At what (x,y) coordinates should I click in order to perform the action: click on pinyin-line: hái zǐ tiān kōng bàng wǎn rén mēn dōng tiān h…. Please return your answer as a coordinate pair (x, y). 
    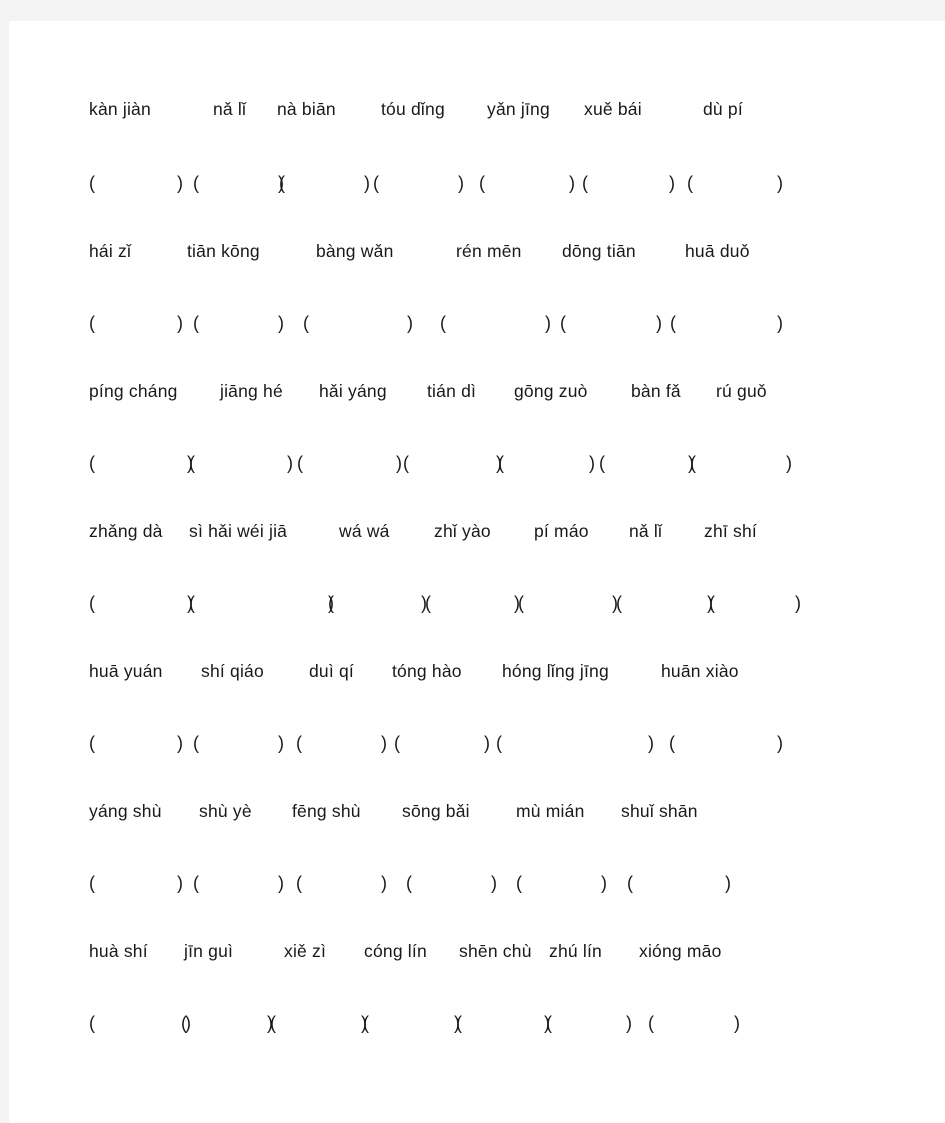
    Looking at the image, I should click on (477, 276).